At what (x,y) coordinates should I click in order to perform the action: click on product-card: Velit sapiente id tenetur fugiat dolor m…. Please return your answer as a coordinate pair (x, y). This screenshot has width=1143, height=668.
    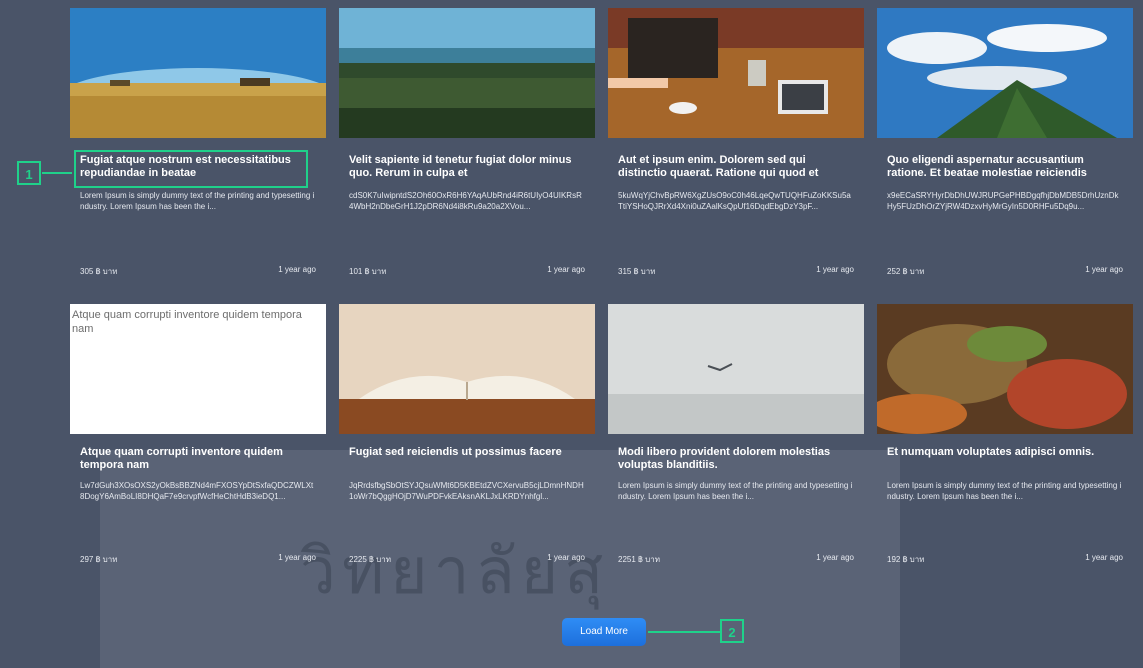
    Looking at the image, I should click on (467, 153).